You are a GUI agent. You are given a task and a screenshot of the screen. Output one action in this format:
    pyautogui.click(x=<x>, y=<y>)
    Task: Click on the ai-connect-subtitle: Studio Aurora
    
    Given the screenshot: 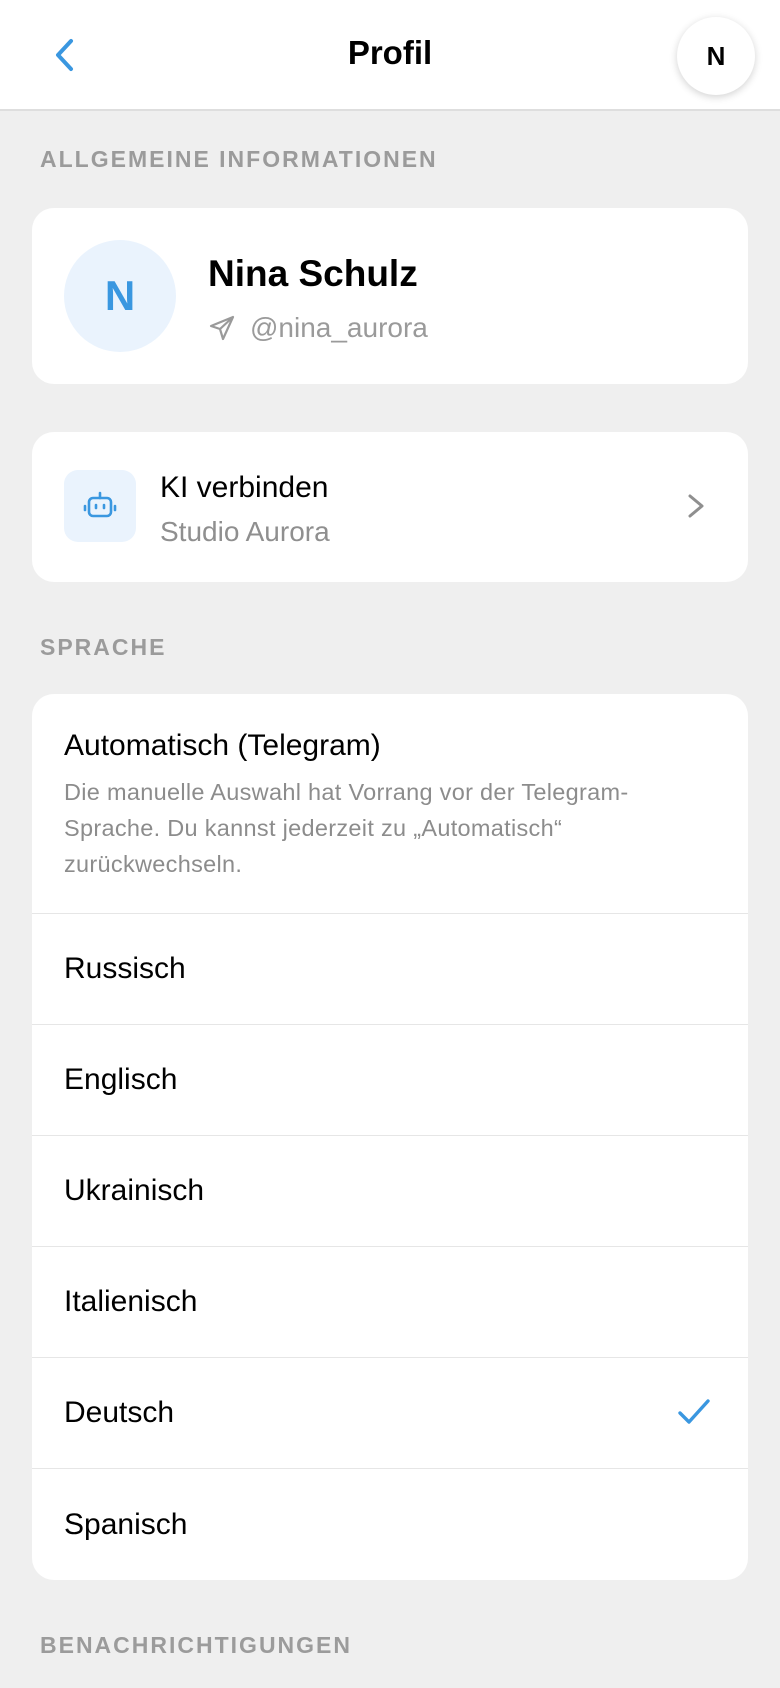 What is the action you would take?
    pyautogui.click(x=245, y=531)
    